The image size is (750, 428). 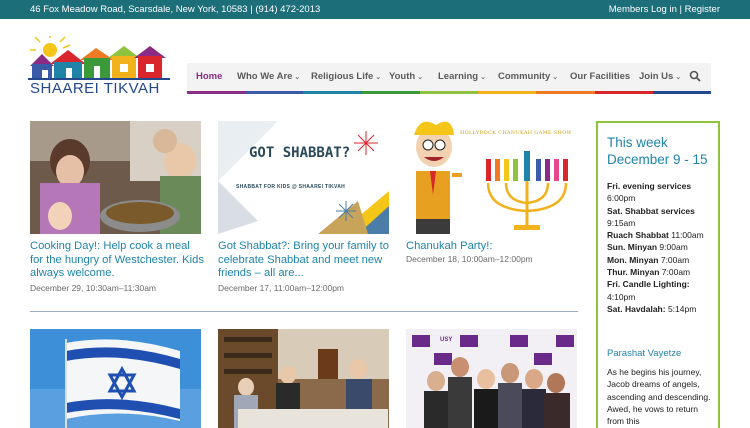 I want to click on schedule-label: Sat. Shabbat services, so click(x=651, y=210).